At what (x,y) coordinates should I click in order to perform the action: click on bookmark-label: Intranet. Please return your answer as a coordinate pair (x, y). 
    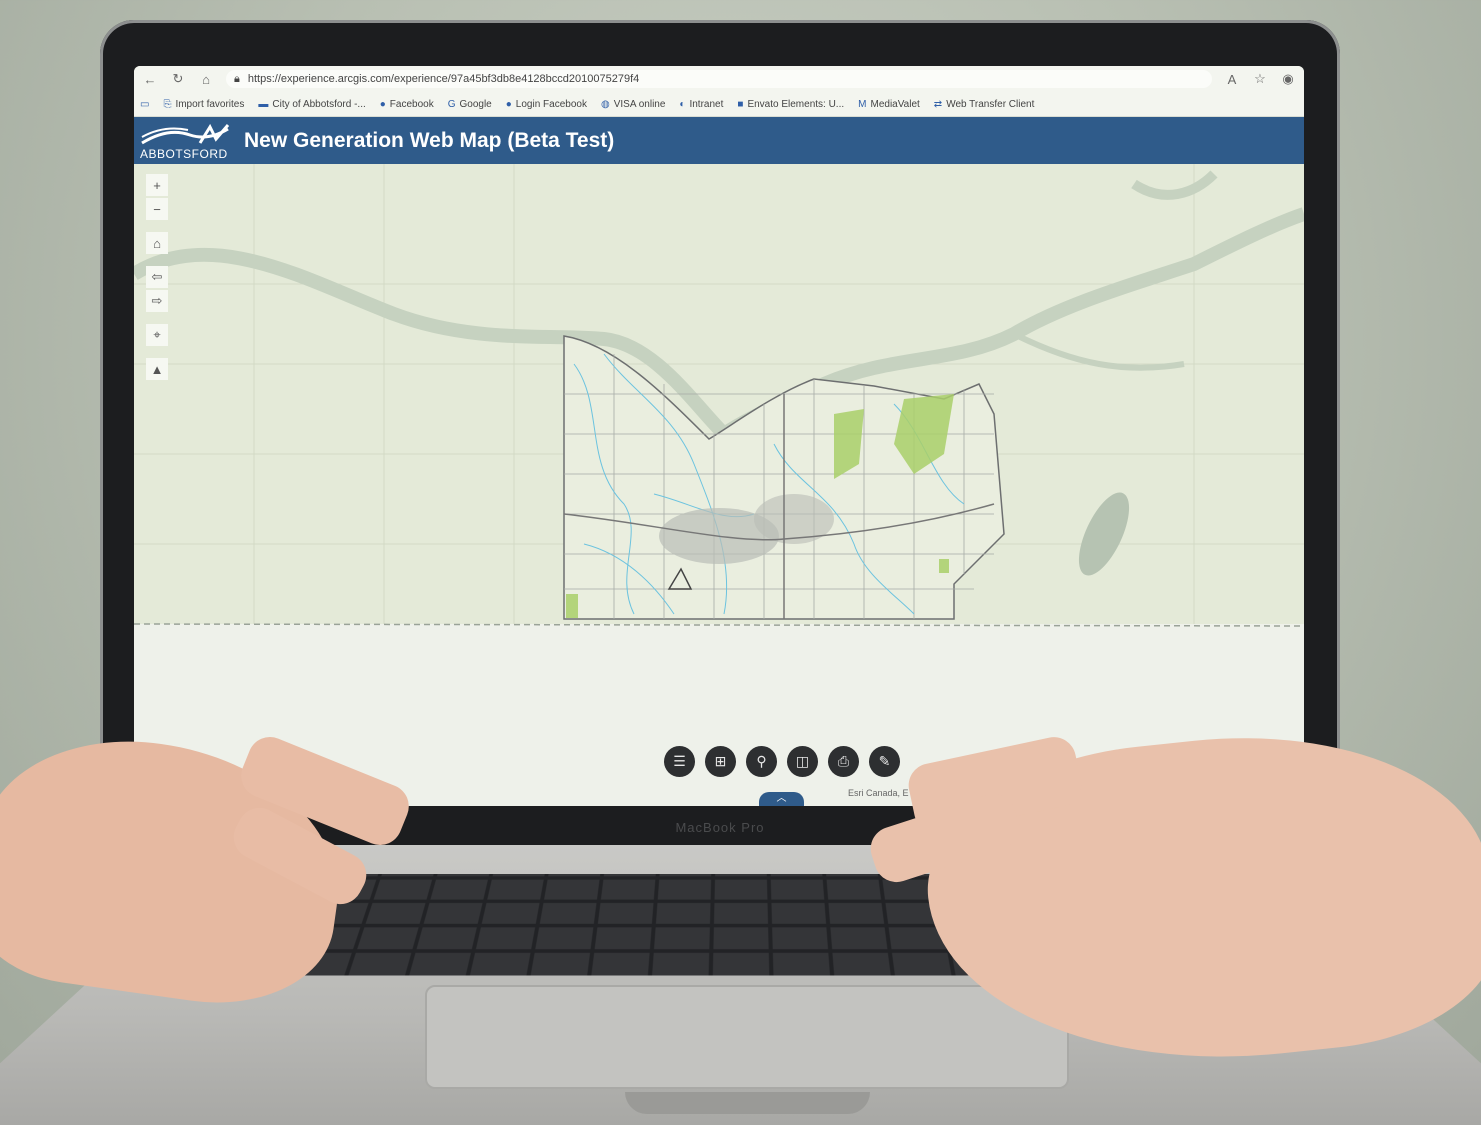
    Looking at the image, I should click on (706, 104).